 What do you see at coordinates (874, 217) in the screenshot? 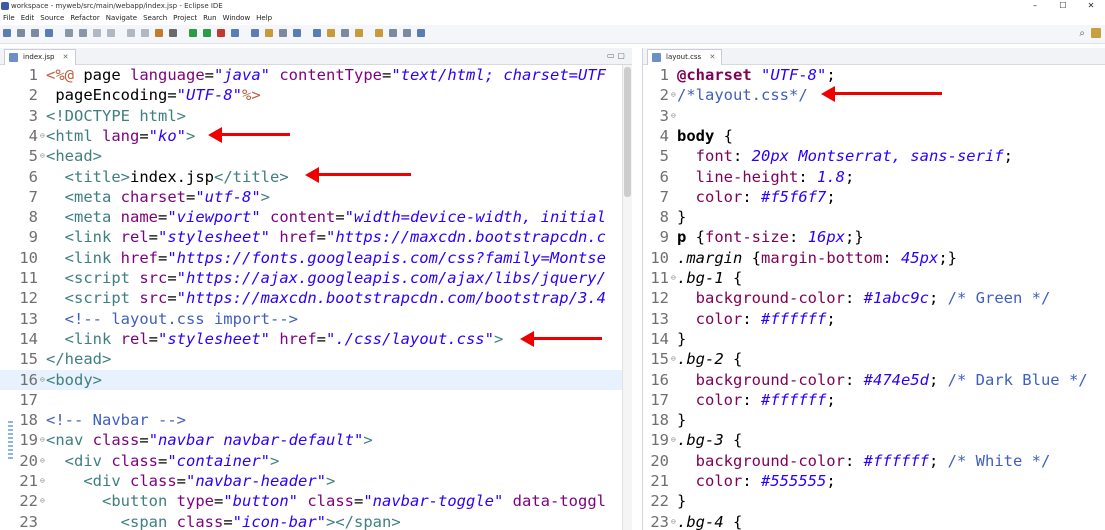
I see `code-line: 8}` at bounding box center [874, 217].